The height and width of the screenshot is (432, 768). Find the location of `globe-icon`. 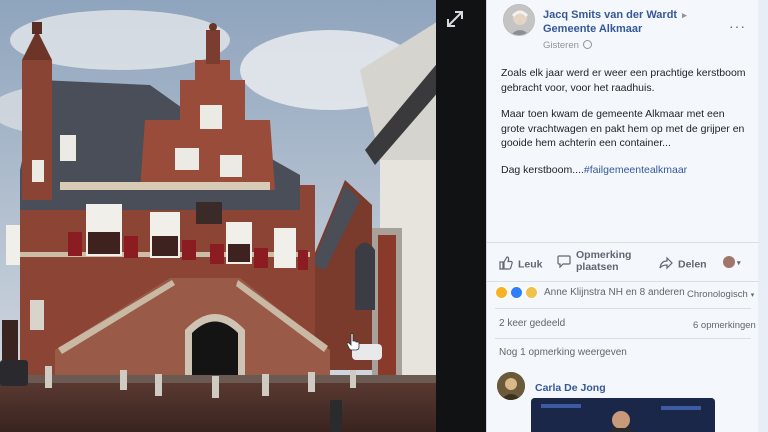

globe-icon is located at coordinates (587, 44).